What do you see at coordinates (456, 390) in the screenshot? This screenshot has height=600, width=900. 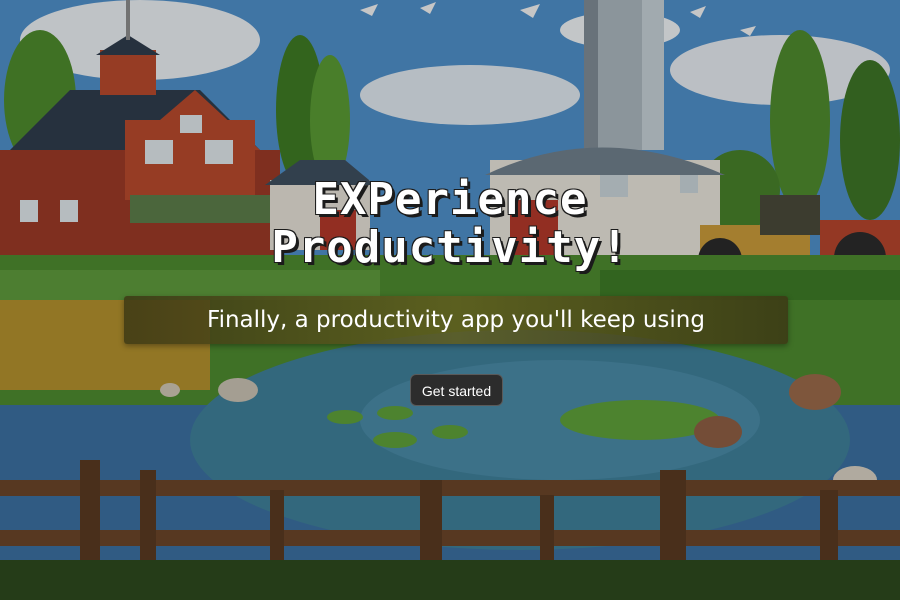 I see `get-started-button: Get started` at bounding box center [456, 390].